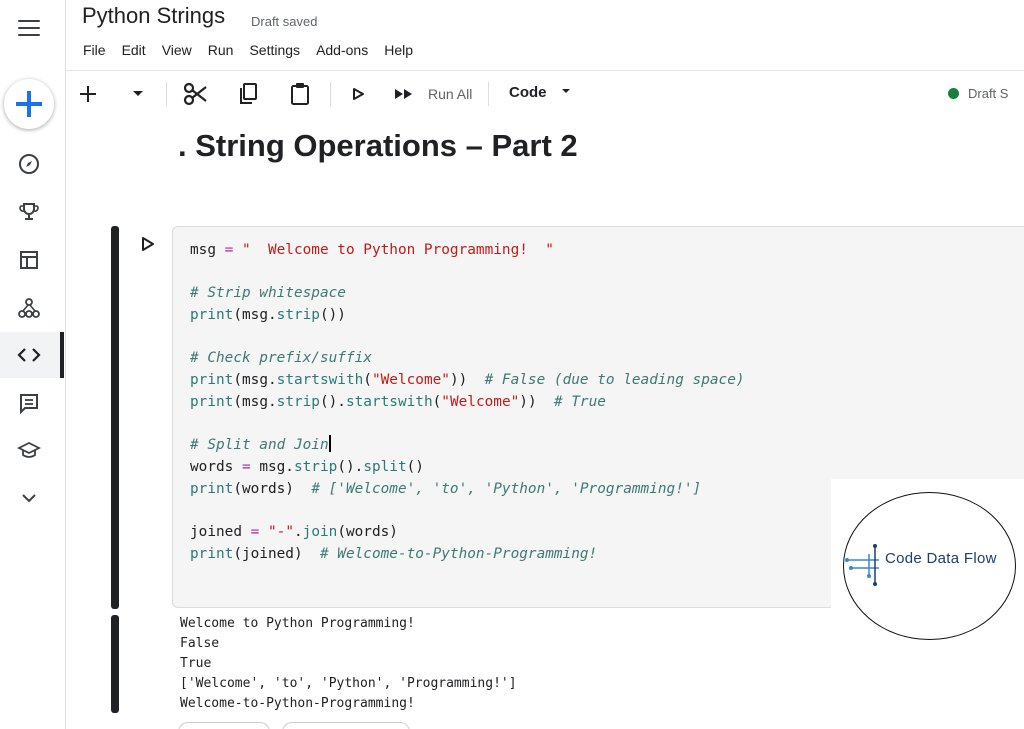 This screenshot has height=729, width=1024. Describe the element at coordinates (467, 294) in the screenshot. I see `code-line: # Strip whitespace` at that location.